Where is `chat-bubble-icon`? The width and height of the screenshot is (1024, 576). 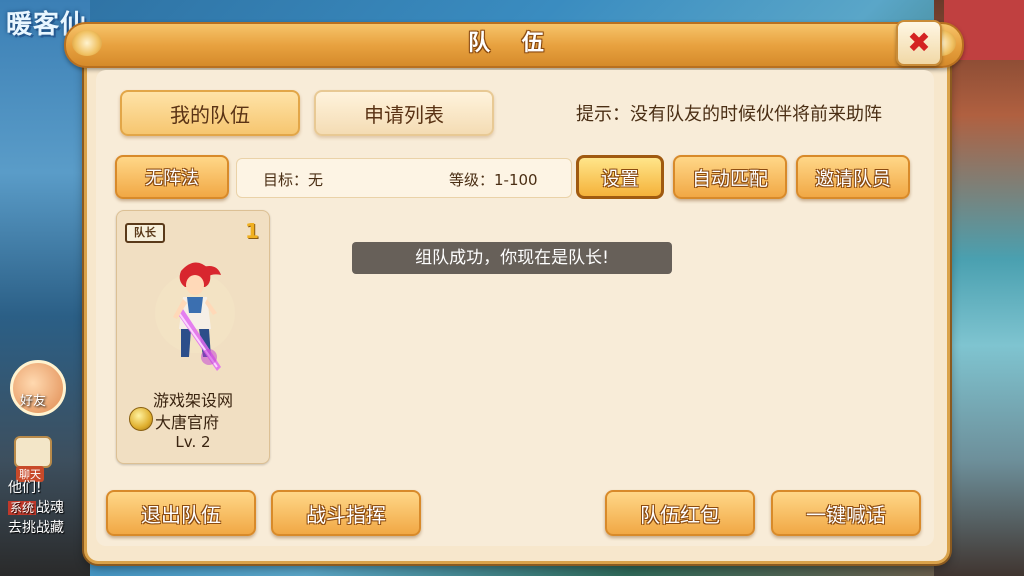
chat-bubble-icon is located at coordinates (33, 452).